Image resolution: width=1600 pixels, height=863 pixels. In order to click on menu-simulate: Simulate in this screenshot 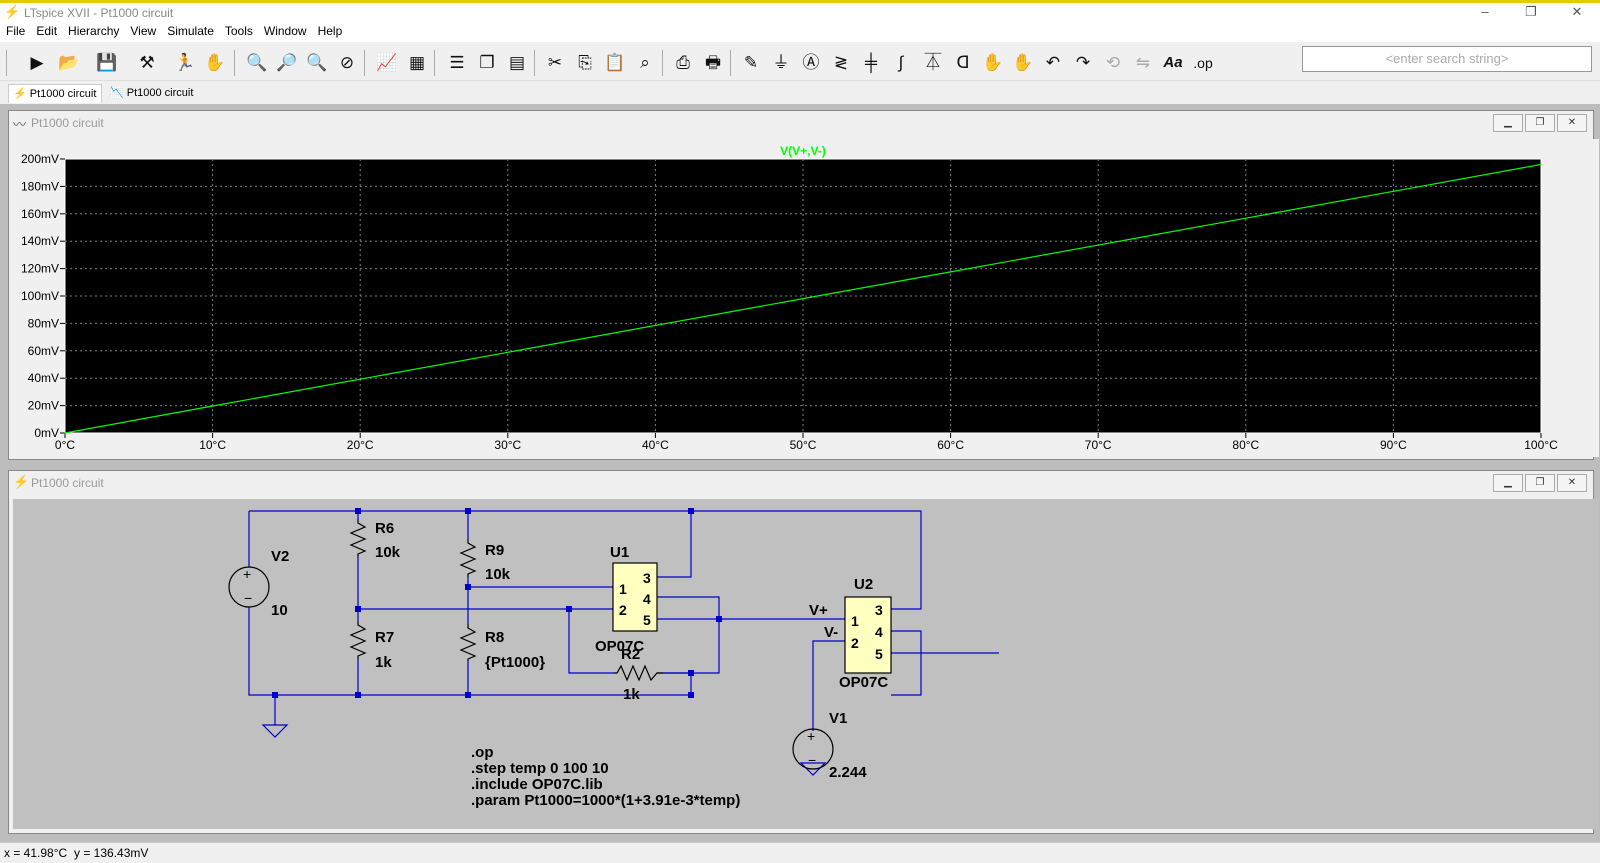, I will do `click(190, 30)`.